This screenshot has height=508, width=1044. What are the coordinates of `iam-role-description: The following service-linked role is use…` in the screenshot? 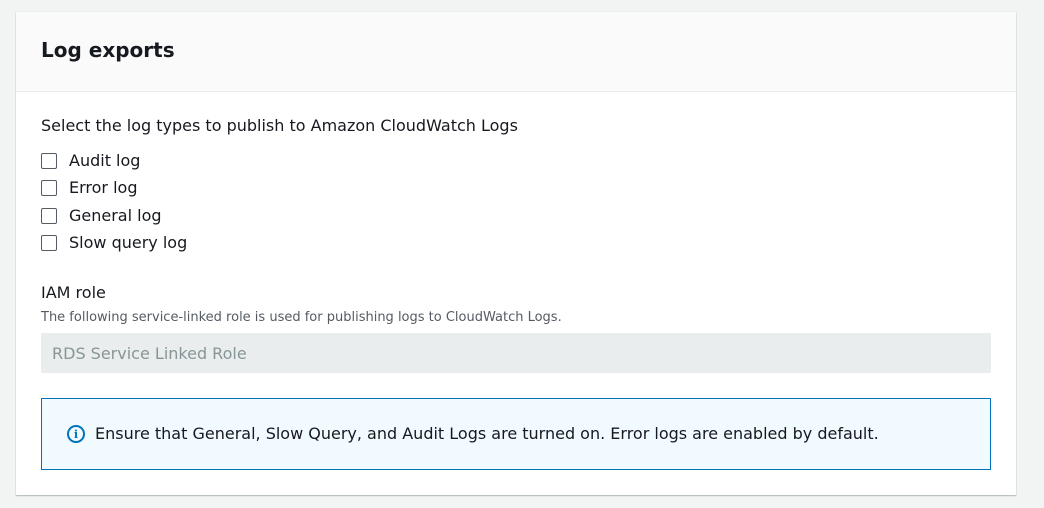 It's located at (301, 317).